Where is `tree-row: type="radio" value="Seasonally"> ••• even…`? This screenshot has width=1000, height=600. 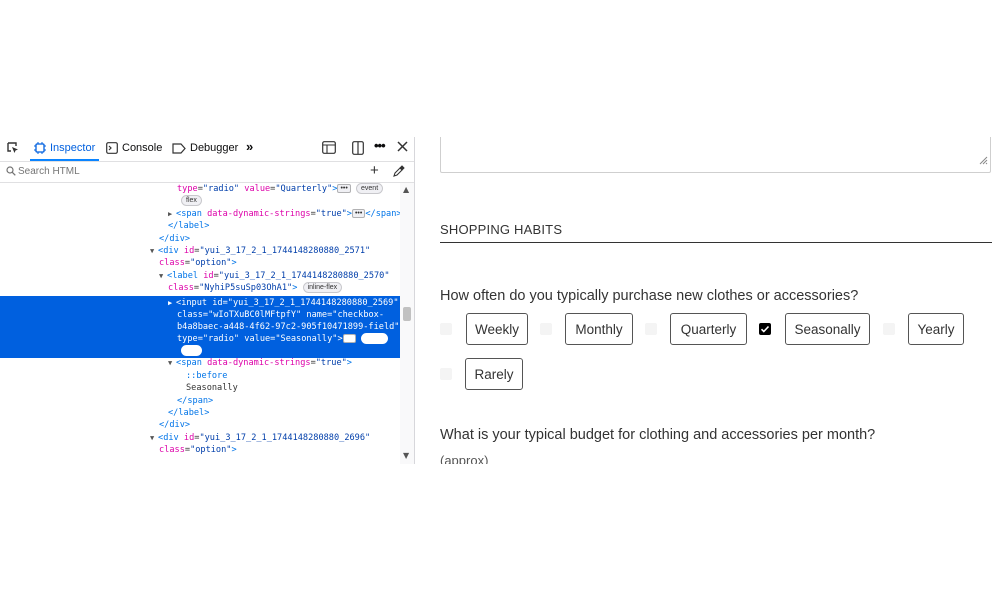
tree-row: type="radio" value="Seasonally"> ••• even… is located at coordinates (288, 339).